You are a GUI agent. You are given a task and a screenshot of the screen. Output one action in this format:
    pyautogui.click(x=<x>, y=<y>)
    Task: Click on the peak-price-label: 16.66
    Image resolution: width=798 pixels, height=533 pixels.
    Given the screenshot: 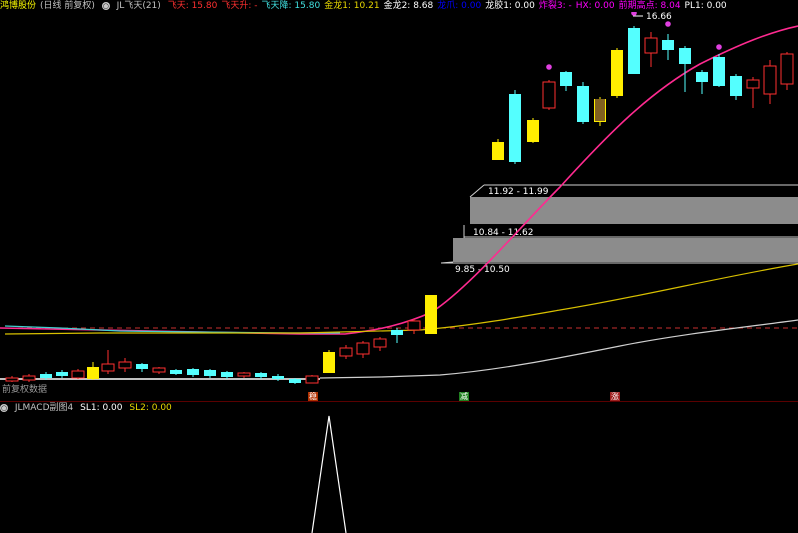 What is the action you would take?
    pyautogui.click(x=659, y=17)
    